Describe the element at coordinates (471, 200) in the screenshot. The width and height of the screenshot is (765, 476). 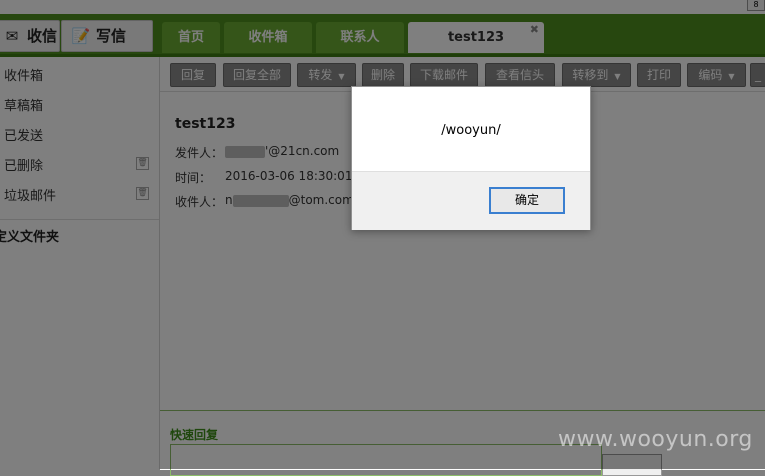
I see `alert-footer: 确定` at that location.